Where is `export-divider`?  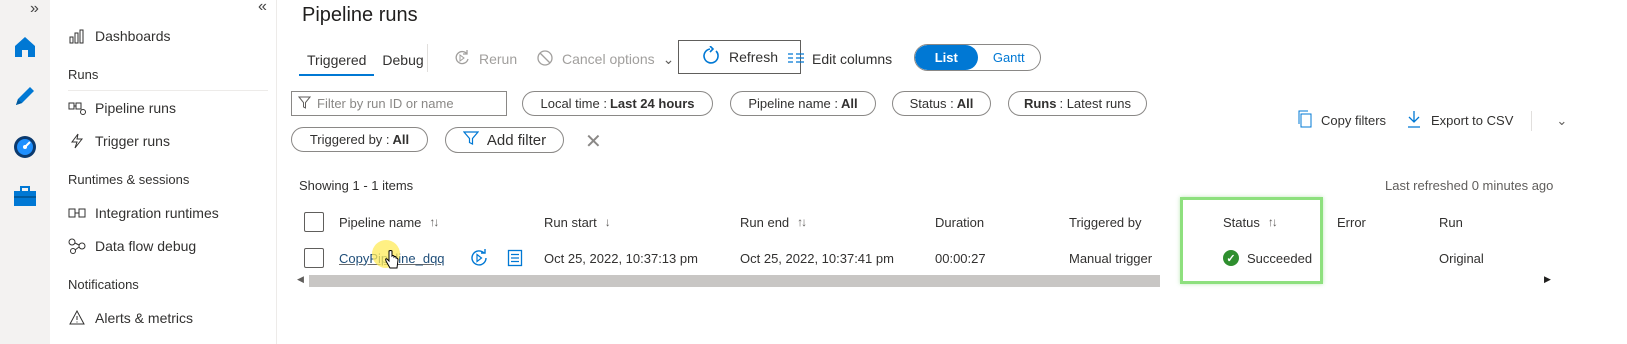
export-divider is located at coordinates (1532, 120).